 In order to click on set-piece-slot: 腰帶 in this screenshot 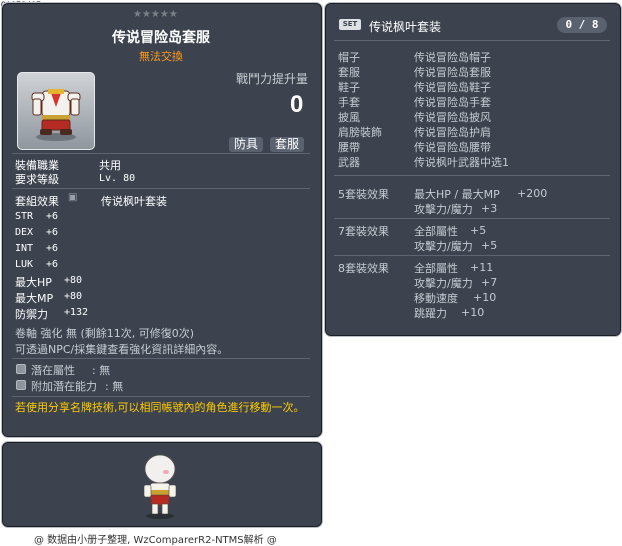, I will do `click(349, 147)`.